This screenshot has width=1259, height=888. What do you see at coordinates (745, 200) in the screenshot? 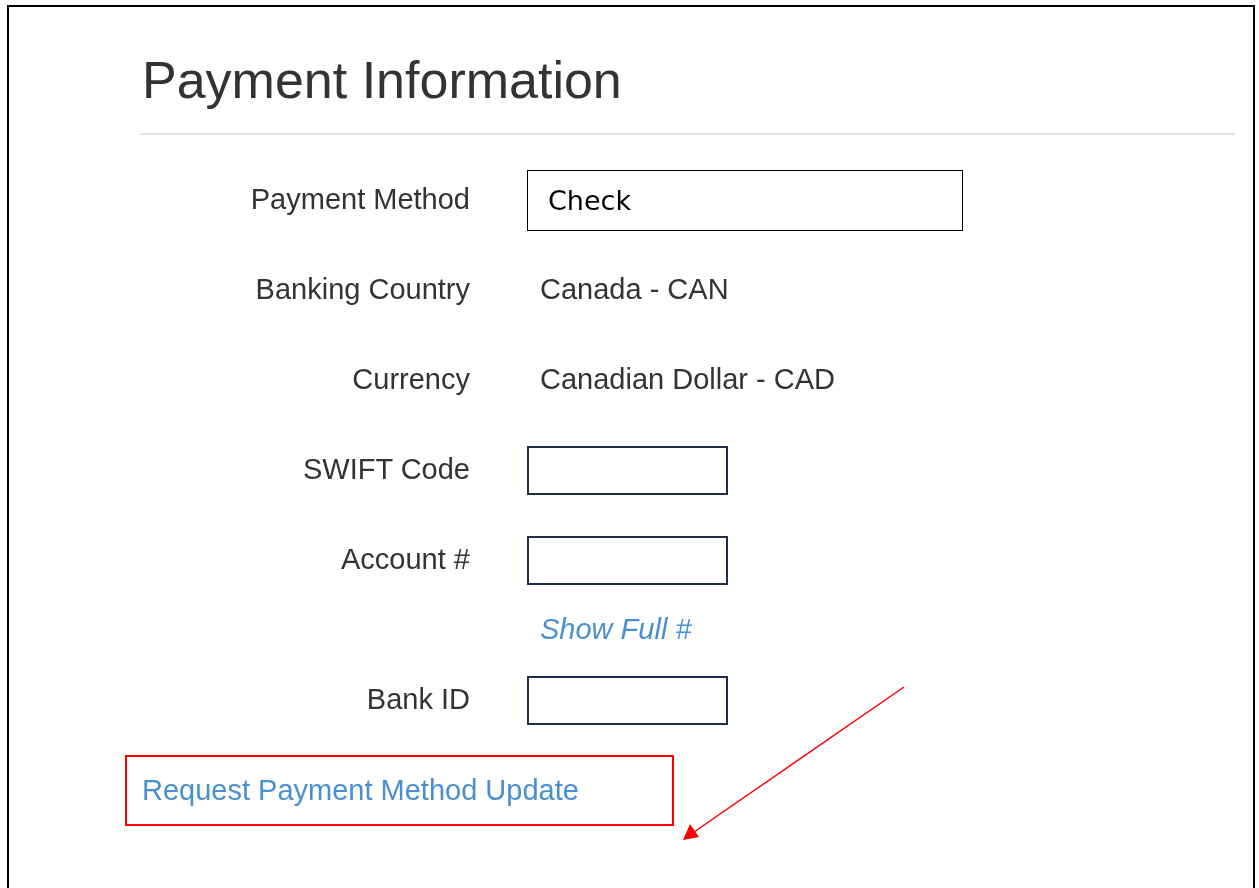
I see `input-field: Check` at bounding box center [745, 200].